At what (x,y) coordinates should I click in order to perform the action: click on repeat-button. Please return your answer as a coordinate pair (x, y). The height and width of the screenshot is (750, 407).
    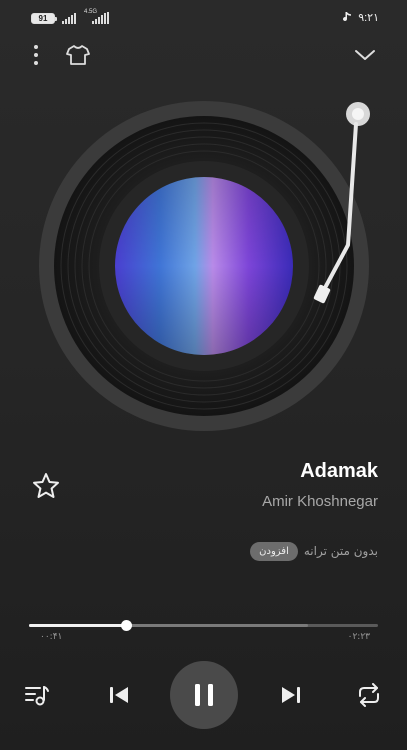
    Looking at the image, I should click on (369, 695).